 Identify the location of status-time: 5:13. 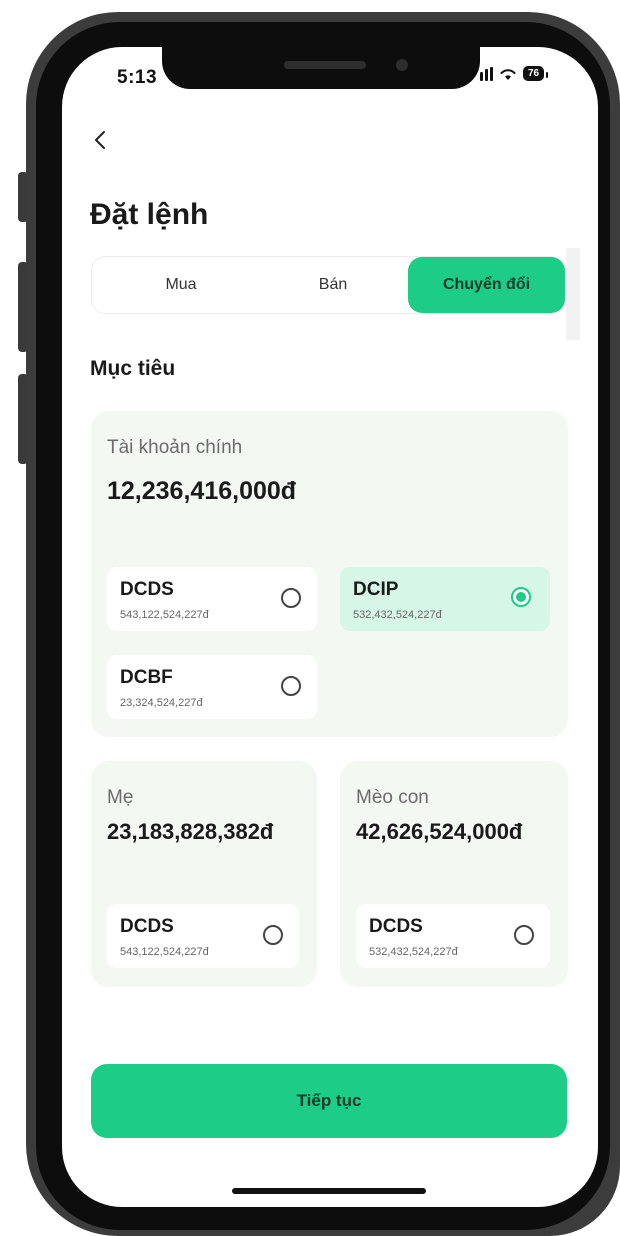
(137, 77).